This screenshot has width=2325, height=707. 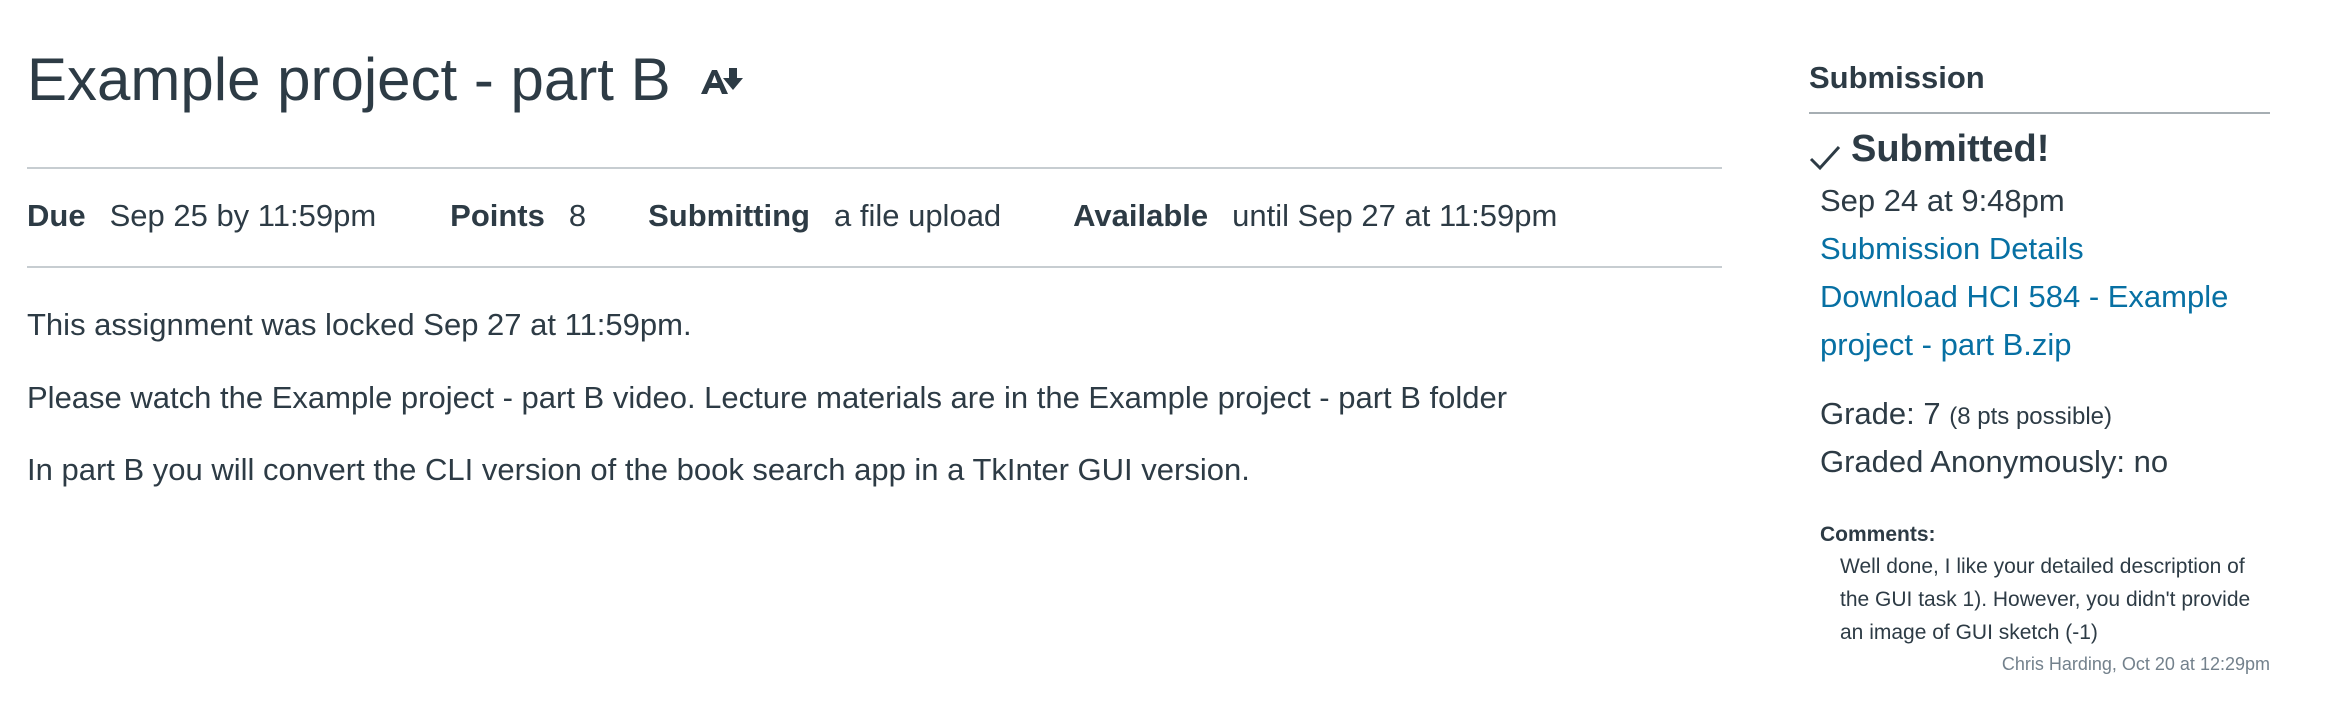 I want to click on points-label: Points, so click(x=497, y=215).